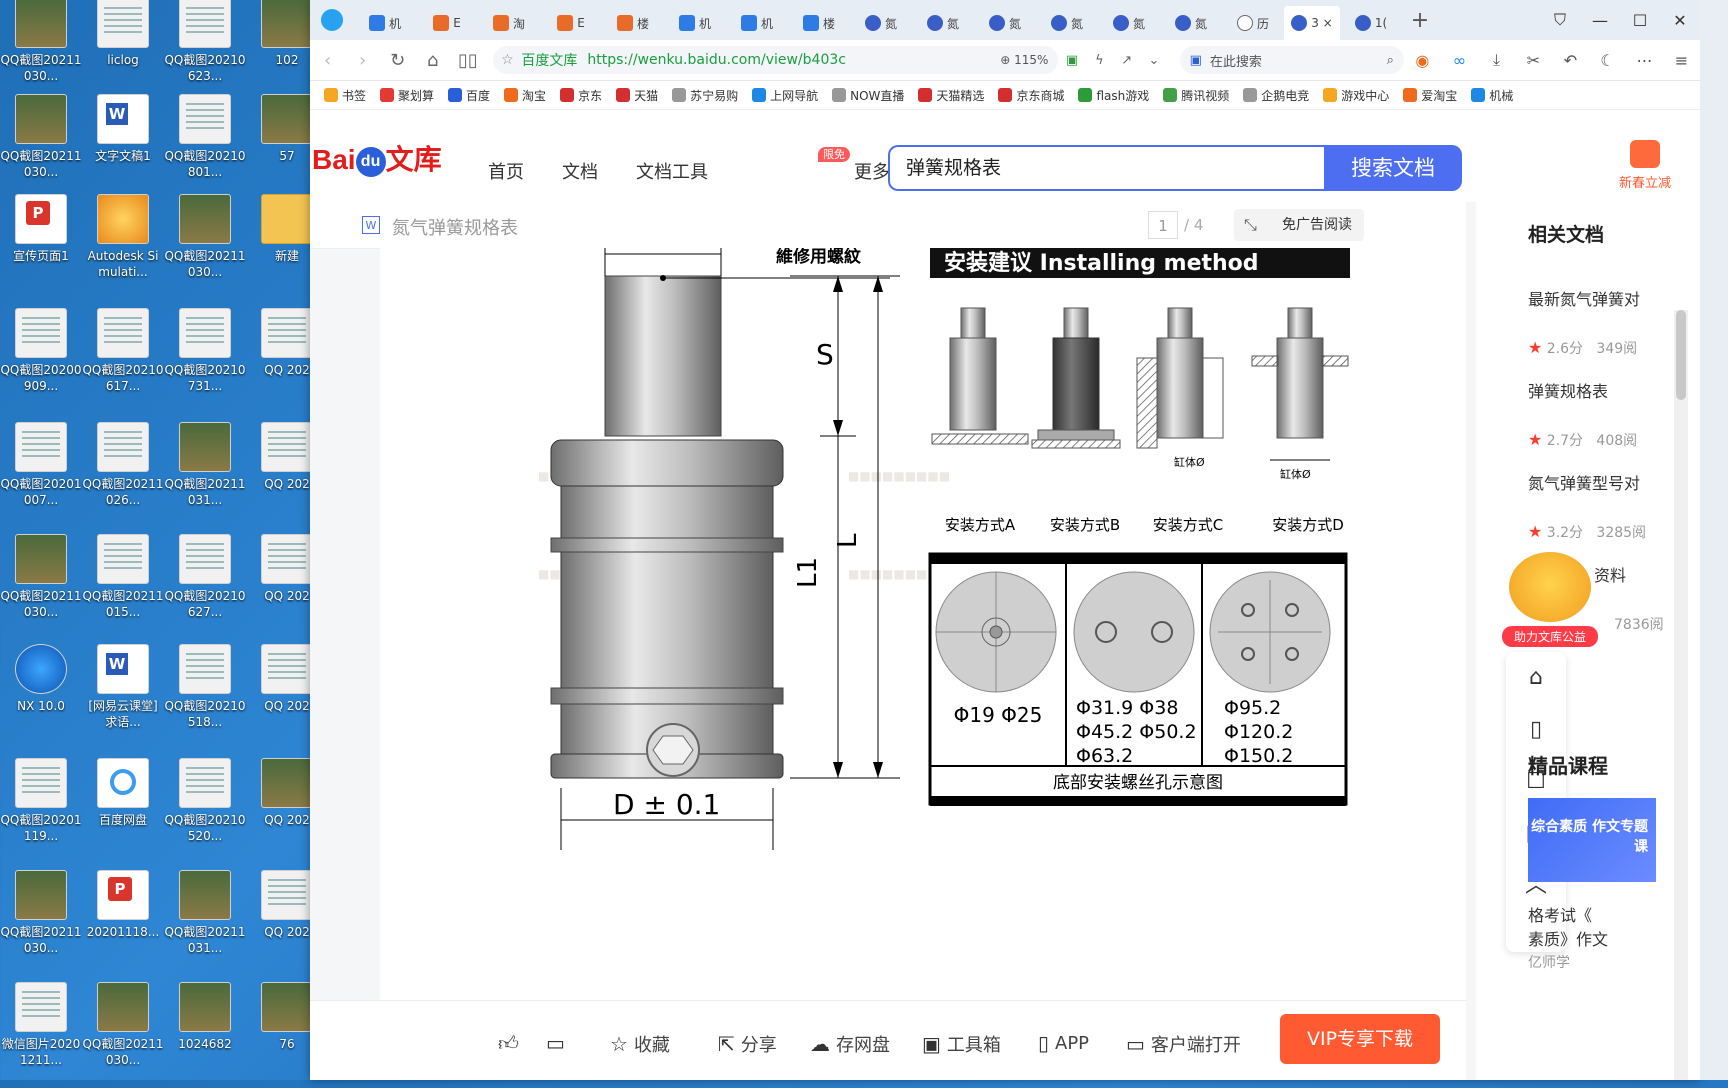  What do you see at coordinates (1196, 60) in the screenshot?
I see `search-engine-icon: ▣` at bounding box center [1196, 60].